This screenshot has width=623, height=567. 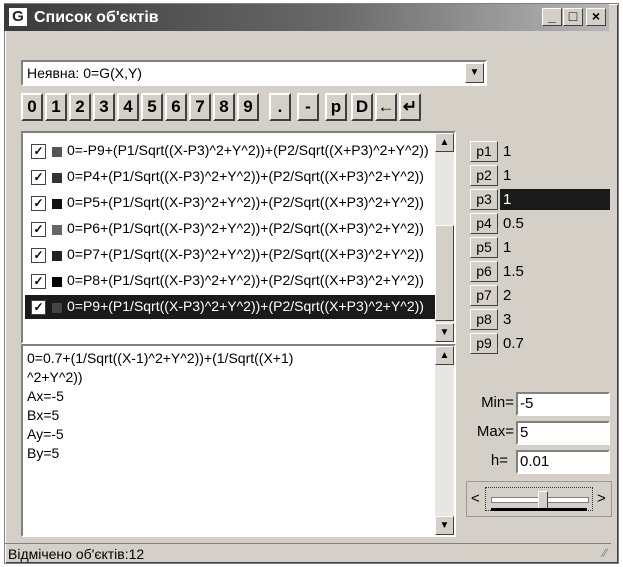 What do you see at coordinates (495, 431) in the screenshot?
I see `max-label: Max=` at bounding box center [495, 431].